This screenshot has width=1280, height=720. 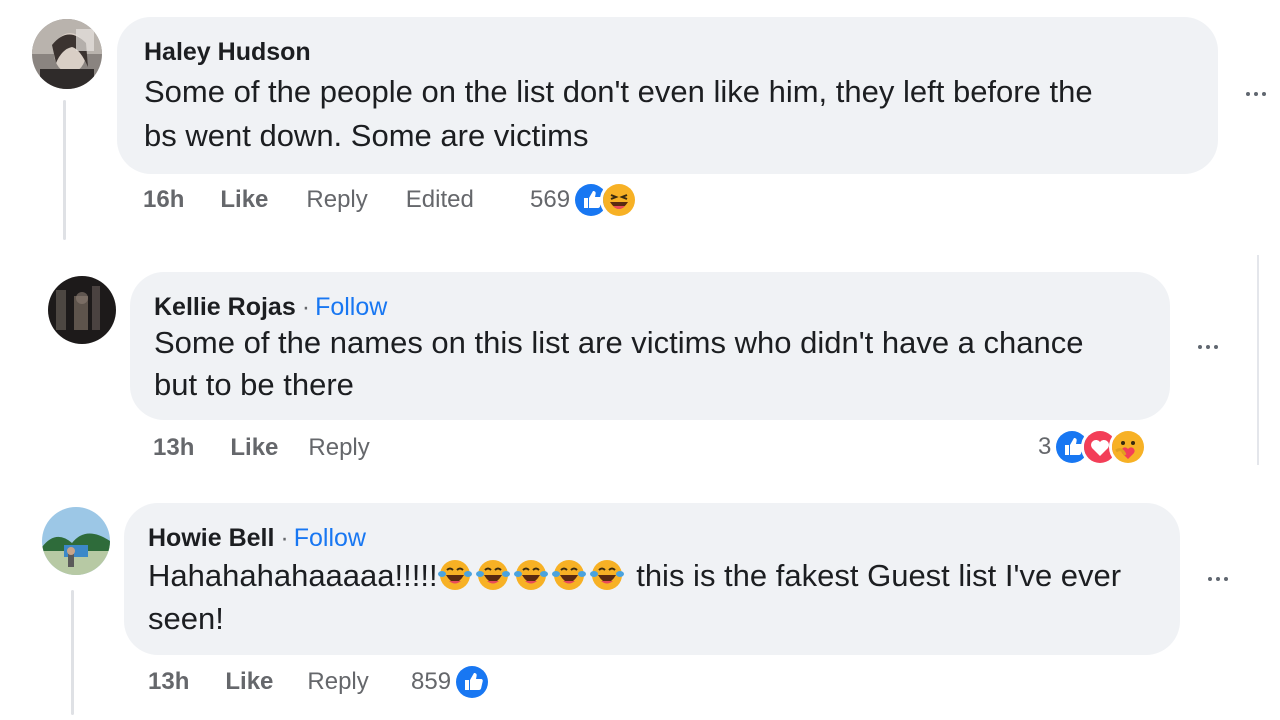 I want to click on comment-header: Kellie Rojas · Follow, so click(x=270, y=307).